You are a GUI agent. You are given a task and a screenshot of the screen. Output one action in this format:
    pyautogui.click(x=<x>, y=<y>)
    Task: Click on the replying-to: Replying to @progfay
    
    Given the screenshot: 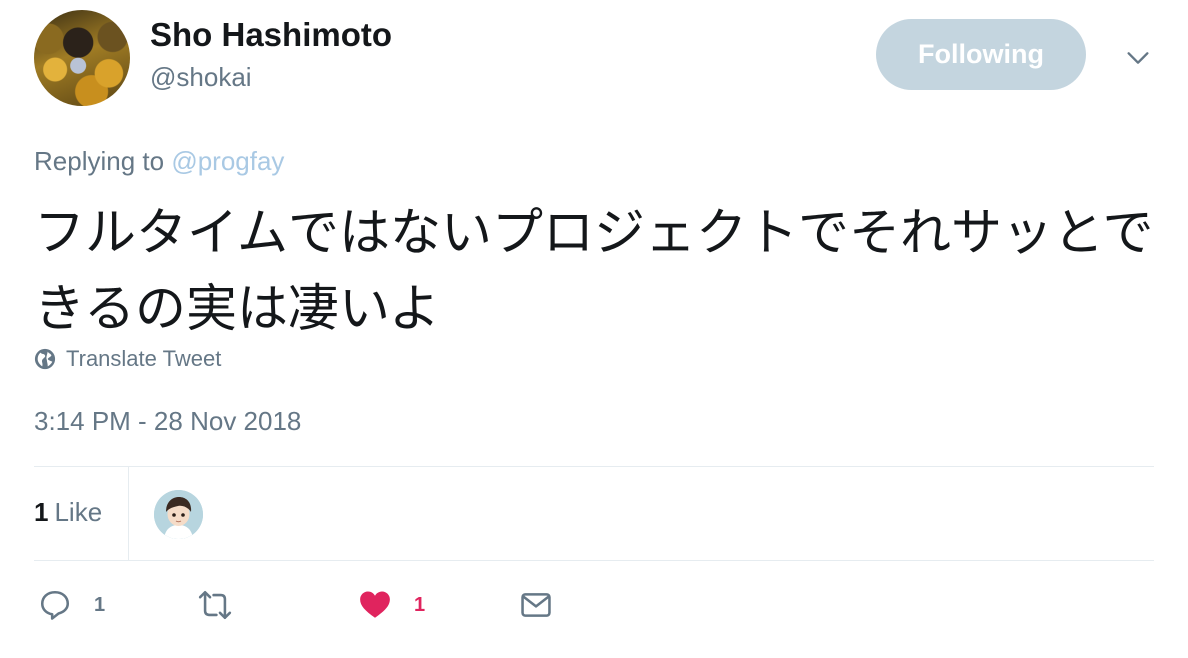 What is the action you would take?
    pyautogui.click(x=159, y=161)
    